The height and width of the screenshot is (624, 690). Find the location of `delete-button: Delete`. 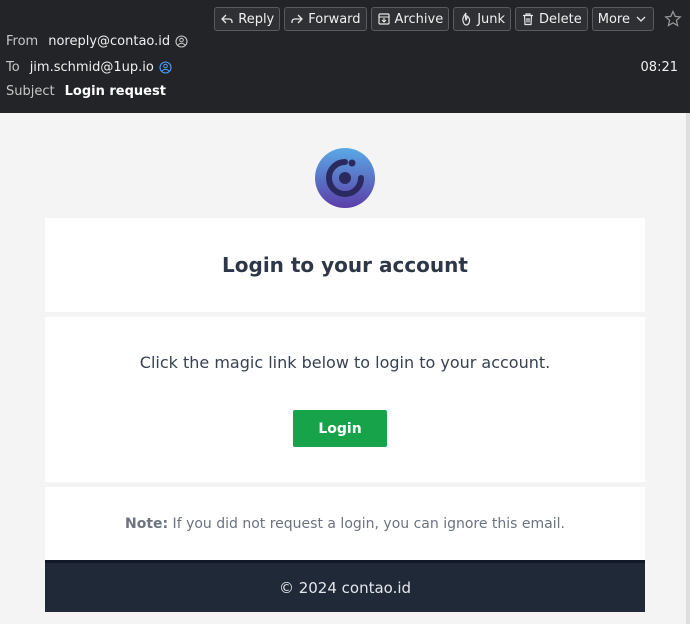

delete-button: Delete is located at coordinates (551, 19).